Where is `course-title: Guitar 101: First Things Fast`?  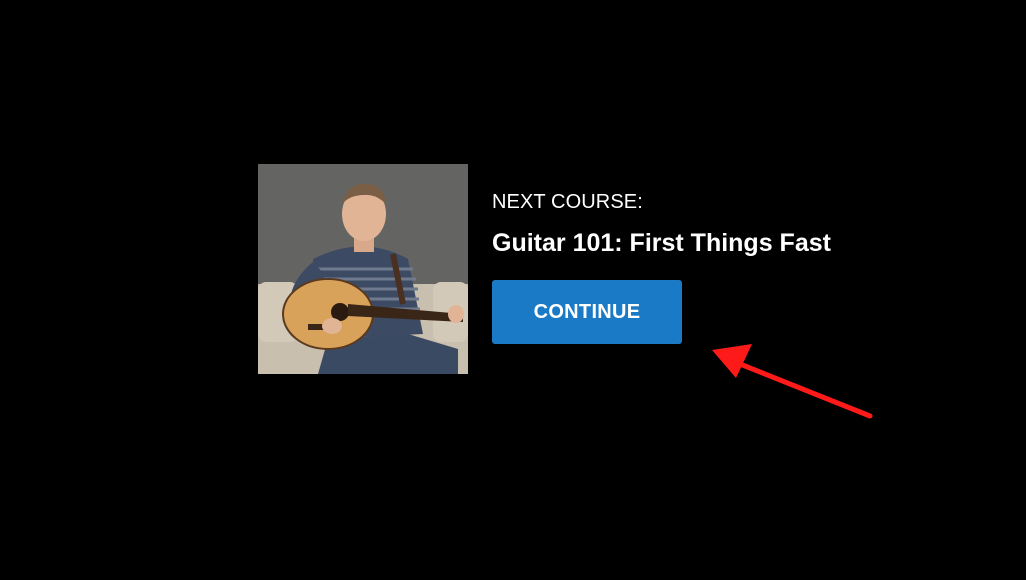 course-title: Guitar 101: First Things Fast is located at coordinates (661, 243).